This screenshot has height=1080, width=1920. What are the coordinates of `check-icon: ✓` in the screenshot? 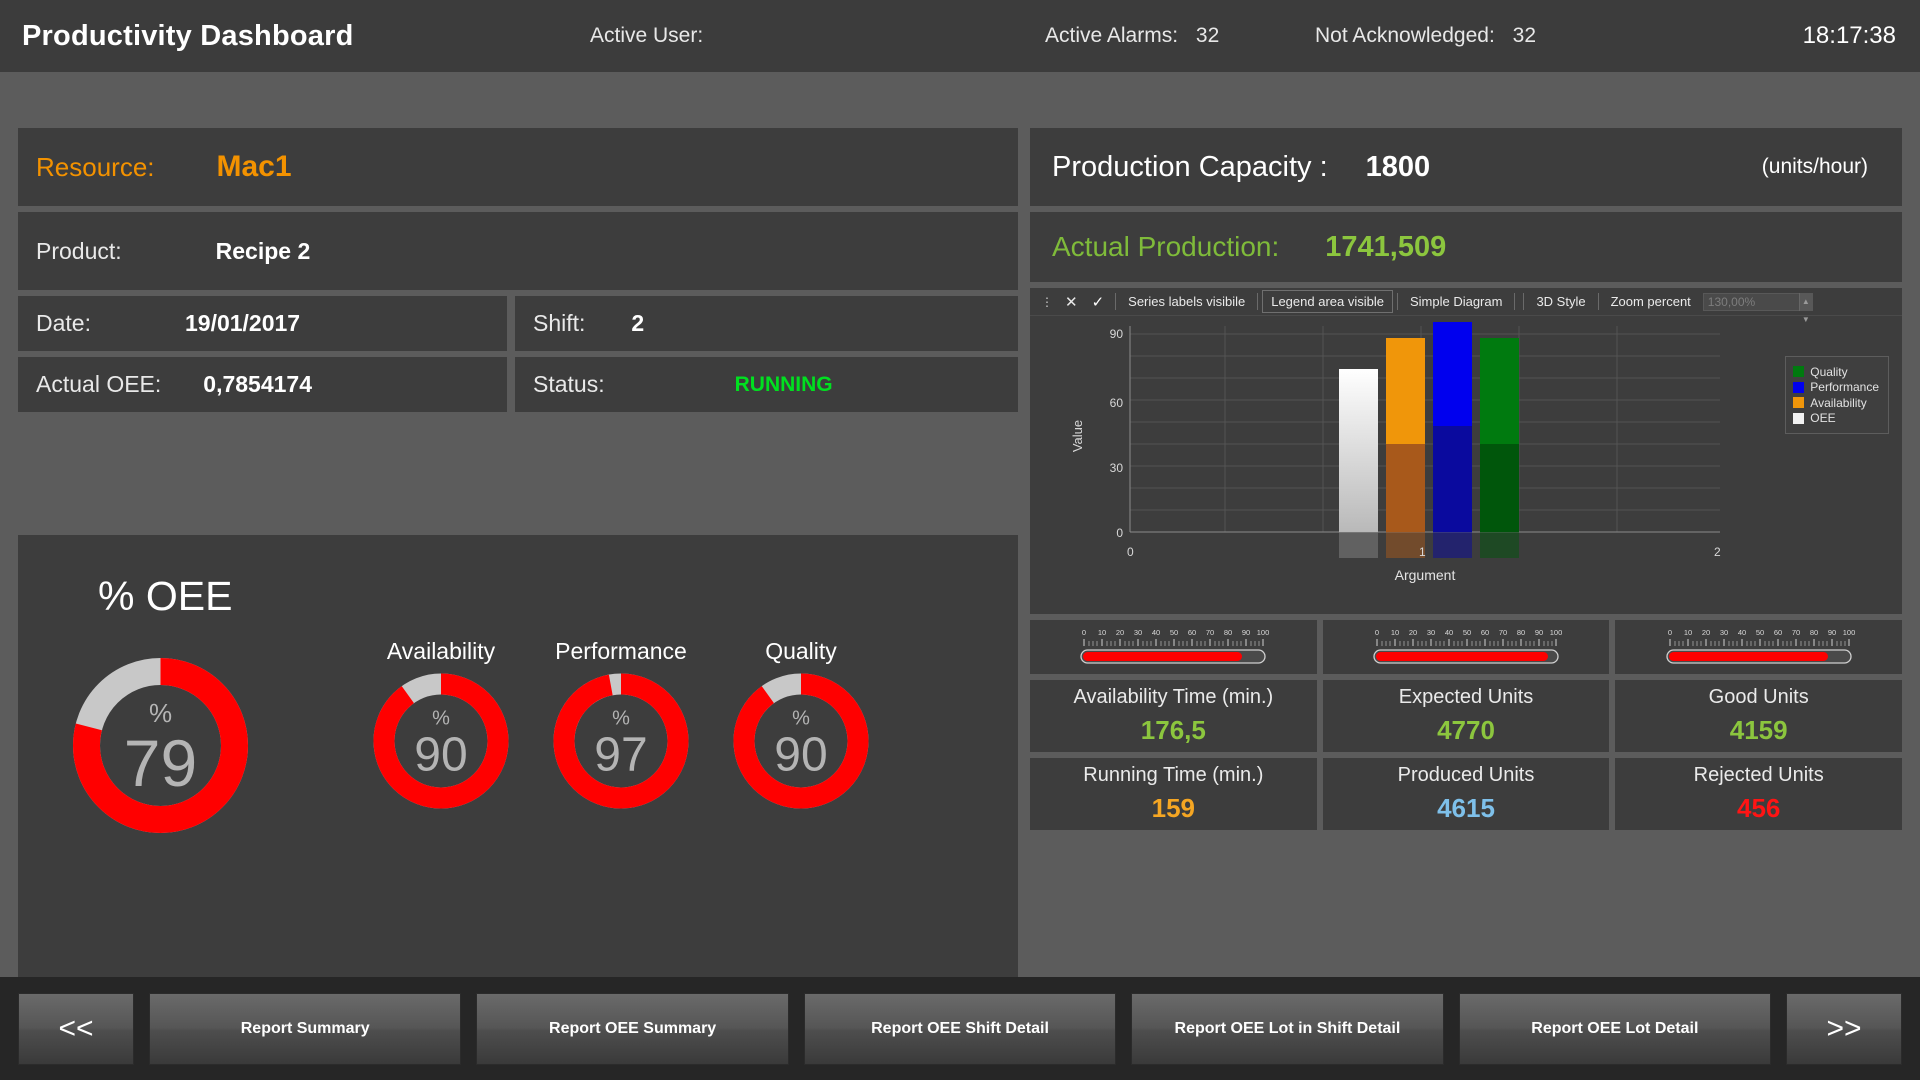 It's located at (1098, 302).